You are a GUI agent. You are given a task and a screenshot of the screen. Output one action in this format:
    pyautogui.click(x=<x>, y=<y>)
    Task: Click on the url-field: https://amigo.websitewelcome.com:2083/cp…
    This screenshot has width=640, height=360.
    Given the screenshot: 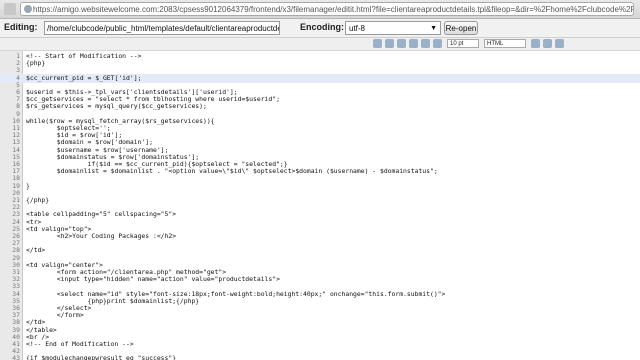 What is the action you would take?
    pyautogui.click(x=327, y=9)
    